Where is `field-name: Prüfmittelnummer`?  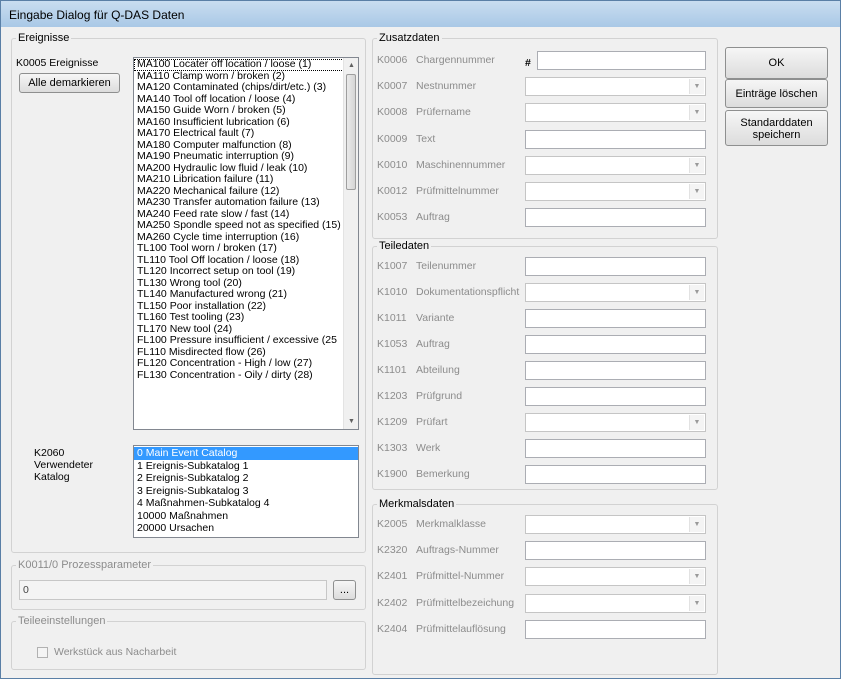
field-name: Prüfmittelnummer is located at coordinates (457, 191).